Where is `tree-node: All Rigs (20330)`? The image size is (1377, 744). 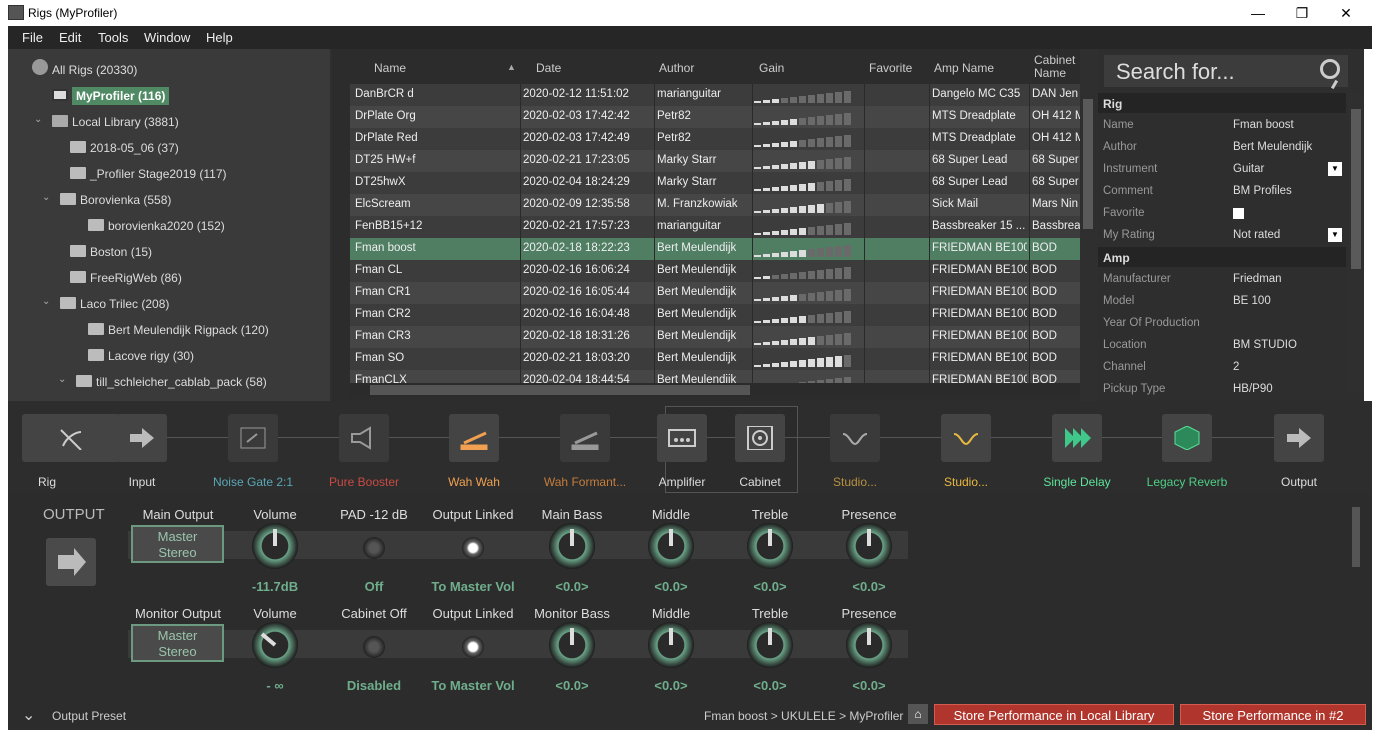
tree-node: All Rigs (20330) is located at coordinates (84, 70).